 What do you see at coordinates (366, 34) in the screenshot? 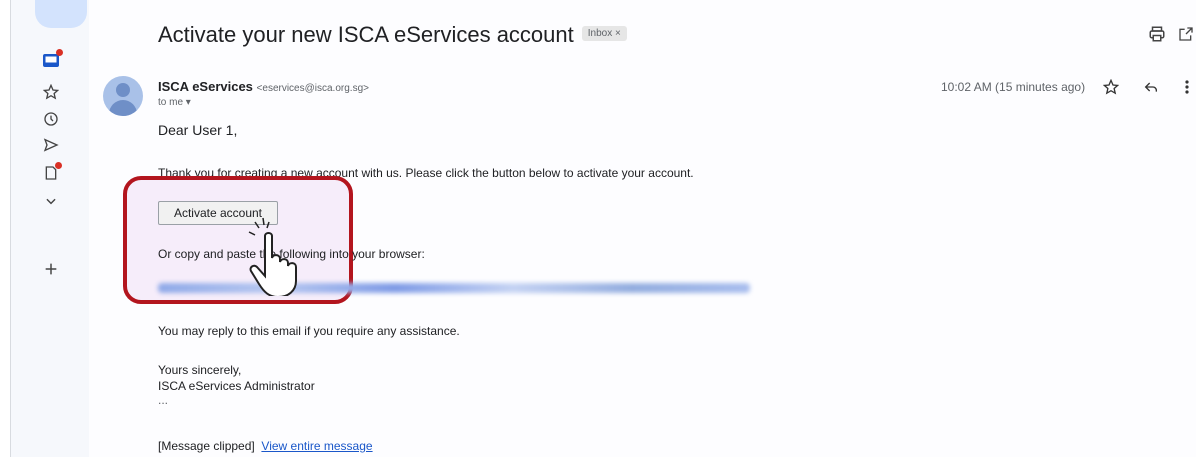
I see `subject-text: Activate your new ISCA eServices account` at bounding box center [366, 34].